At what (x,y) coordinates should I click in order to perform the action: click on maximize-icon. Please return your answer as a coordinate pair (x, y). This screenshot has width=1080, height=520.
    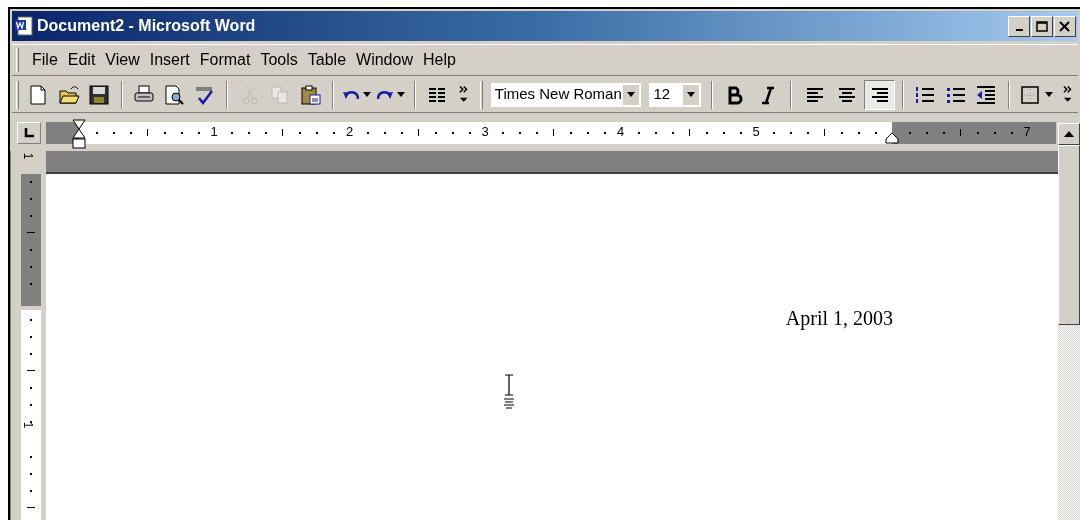
    Looking at the image, I should click on (1042, 26).